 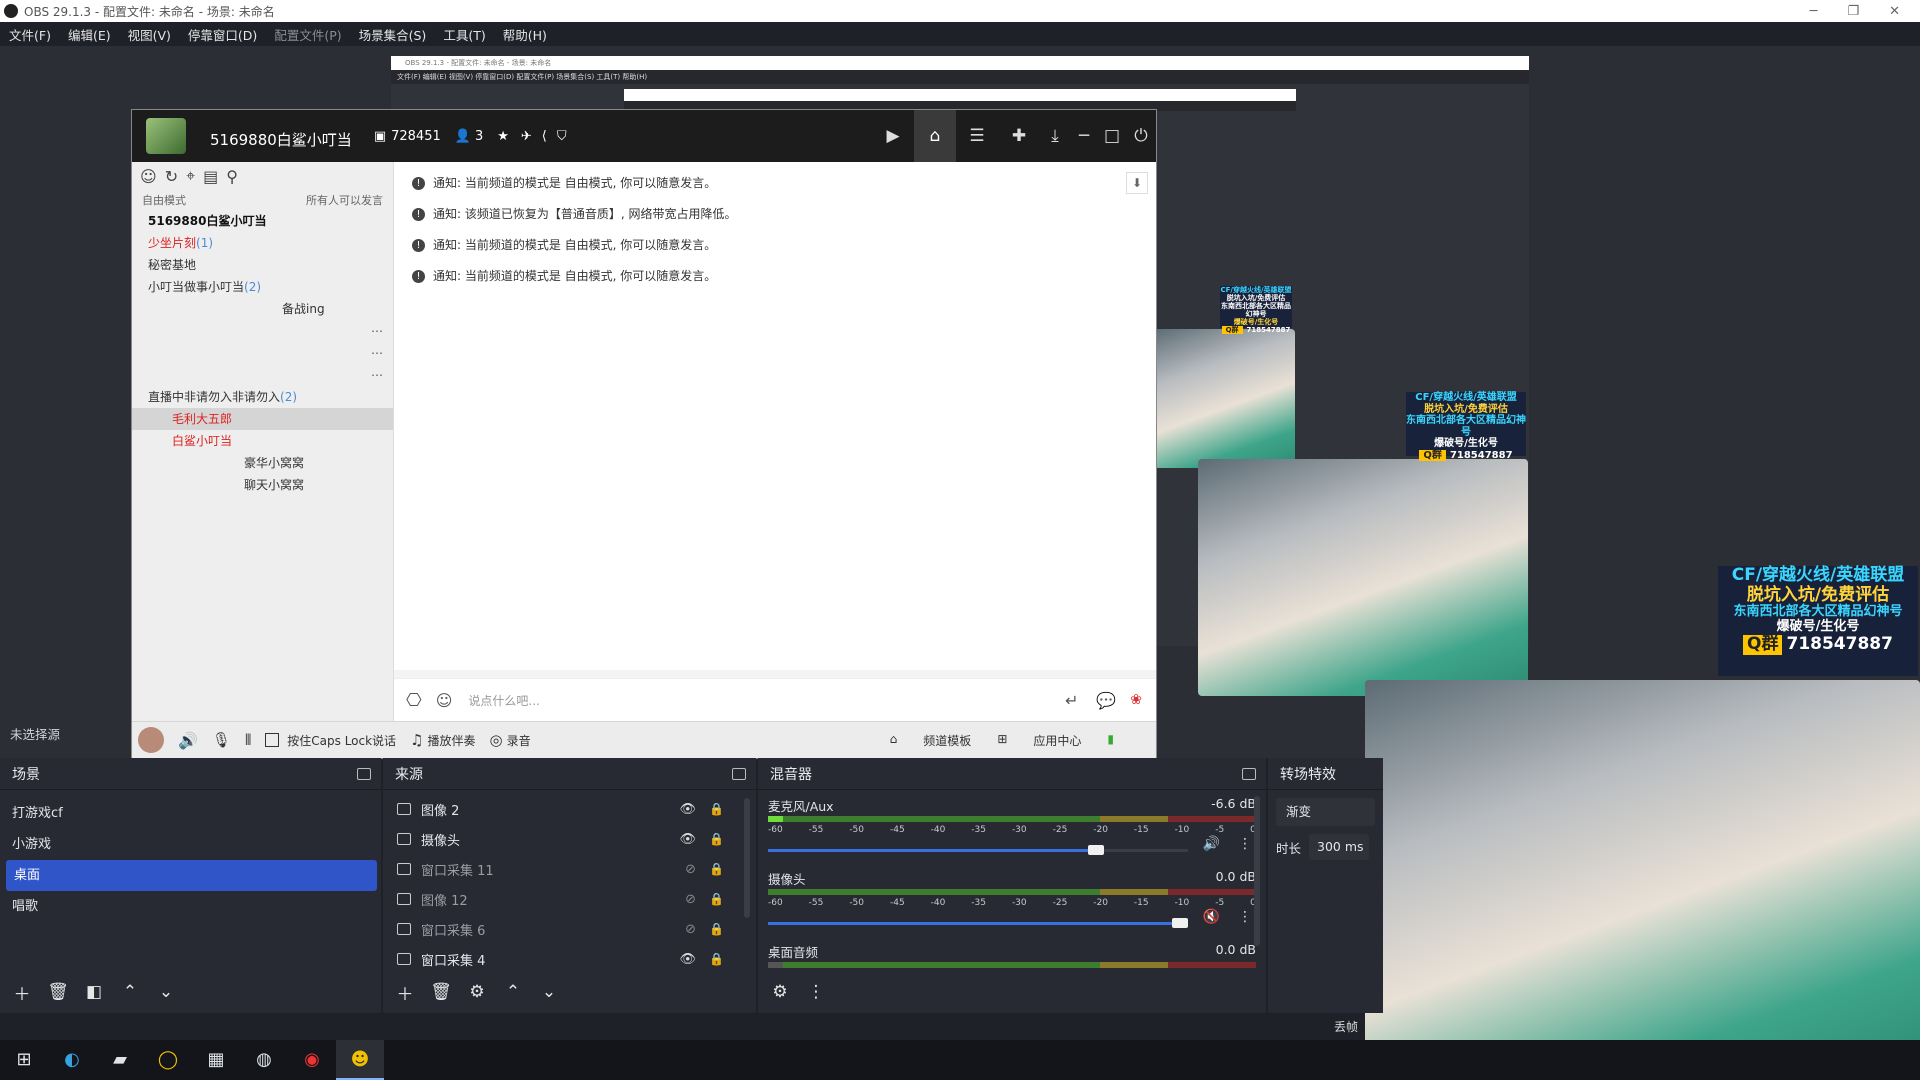 What do you see at coordinates (307, 34) in the screenshot?
I see `menu-profile: 配置文件(P)` at bounding box center [307, 34].